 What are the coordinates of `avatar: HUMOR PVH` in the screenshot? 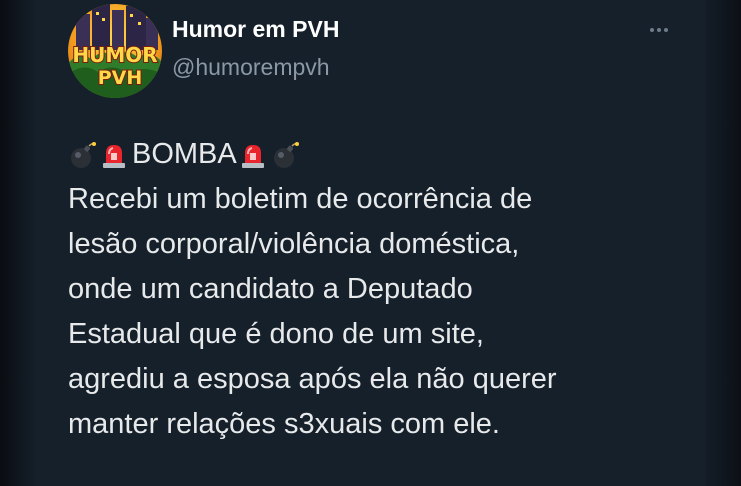 It's located at (115, 51).